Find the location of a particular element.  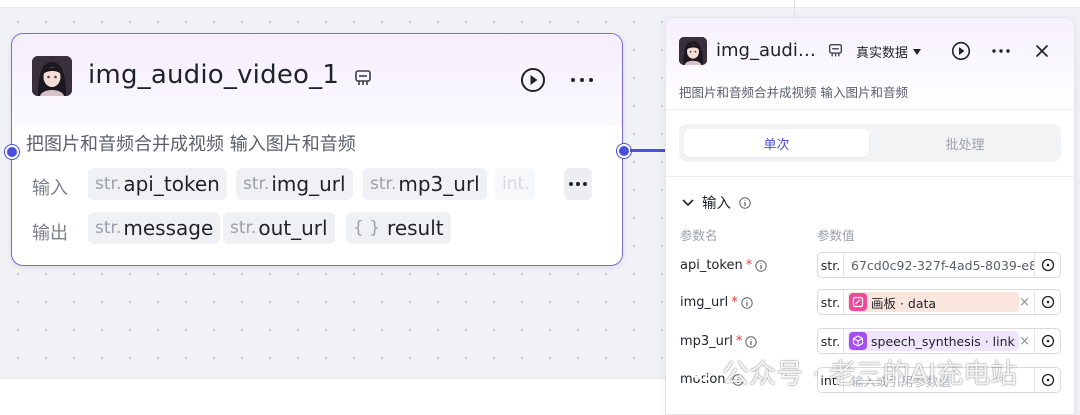

watermark: 公众号 · 老三的AI充电站 is located at coordinates (852, 371).